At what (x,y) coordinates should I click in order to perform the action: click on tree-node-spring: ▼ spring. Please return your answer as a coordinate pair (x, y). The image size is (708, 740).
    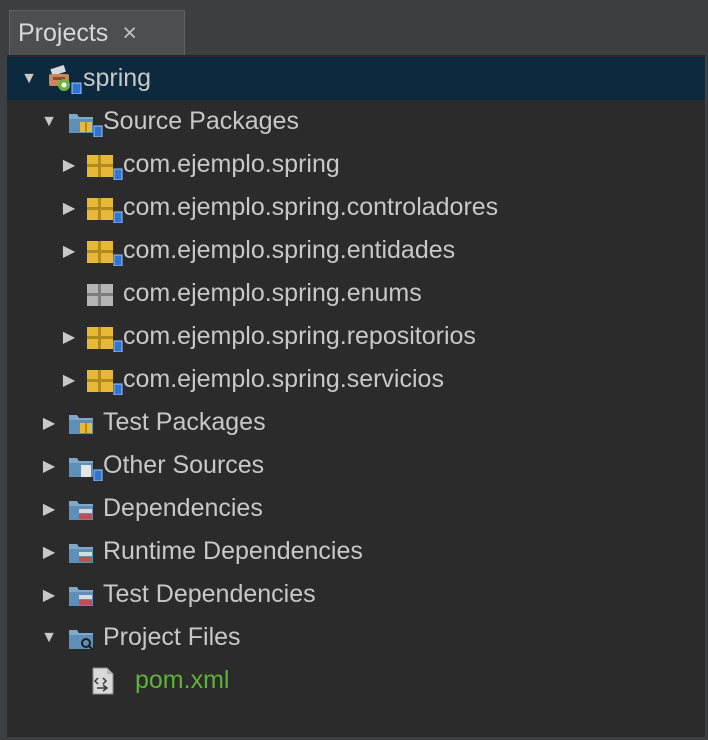
    Looking at the image, I should click on (356, 78).